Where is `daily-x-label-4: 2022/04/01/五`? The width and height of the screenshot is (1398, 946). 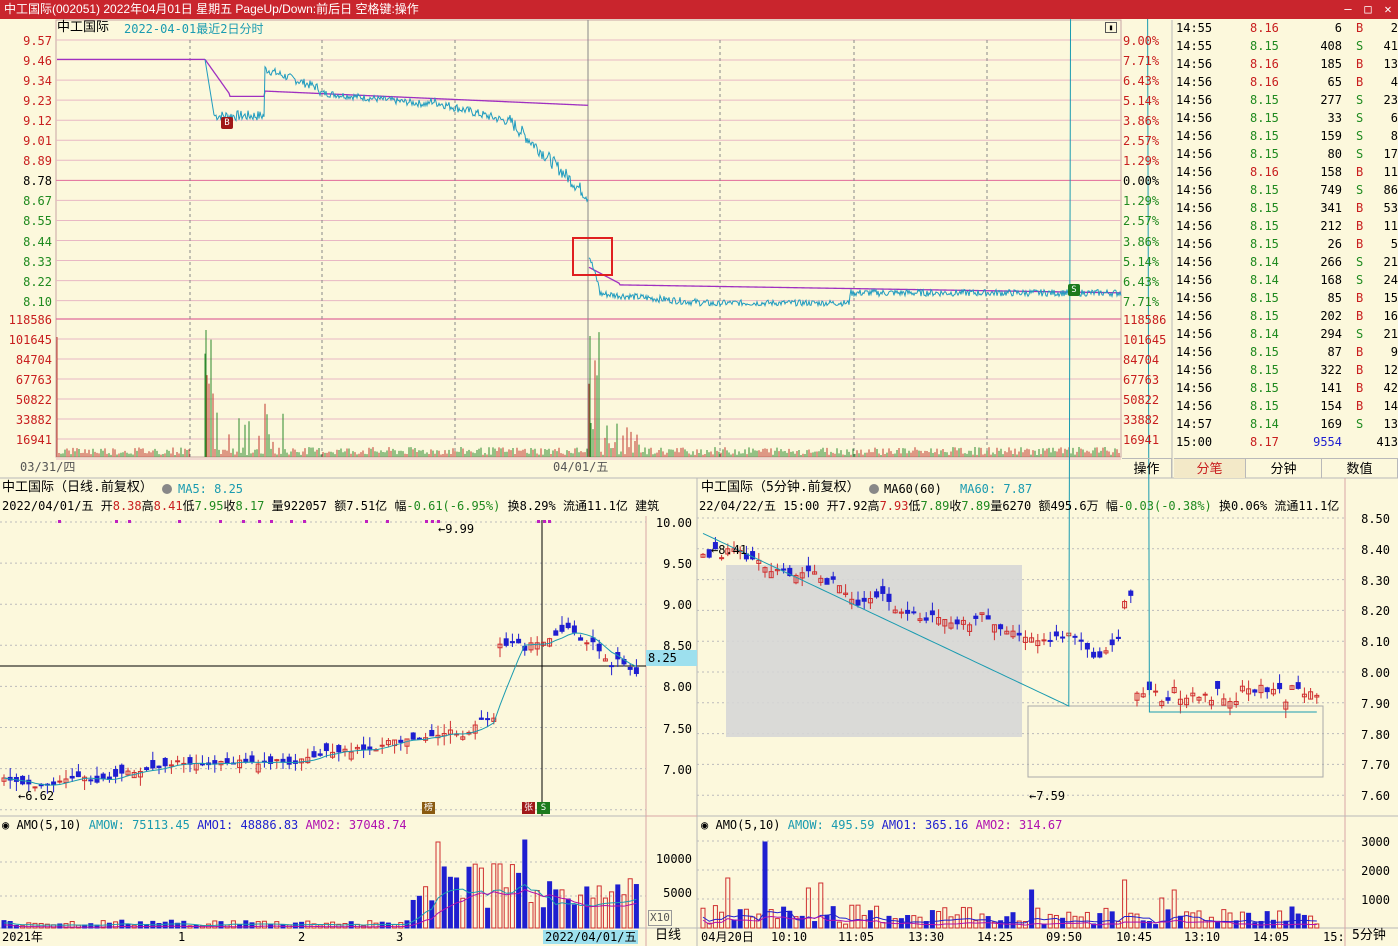
daily-x-label-4: 2022/04/01/五 is located at coordinates (591, 937).